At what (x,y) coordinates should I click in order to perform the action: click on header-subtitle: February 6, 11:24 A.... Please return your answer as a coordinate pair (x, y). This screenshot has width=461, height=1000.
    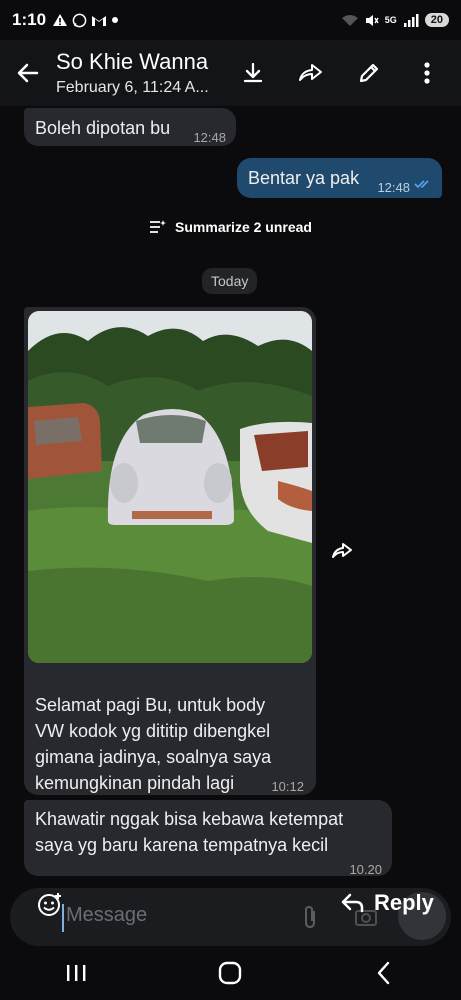
    Looking at the image, I should click on (132, 87).